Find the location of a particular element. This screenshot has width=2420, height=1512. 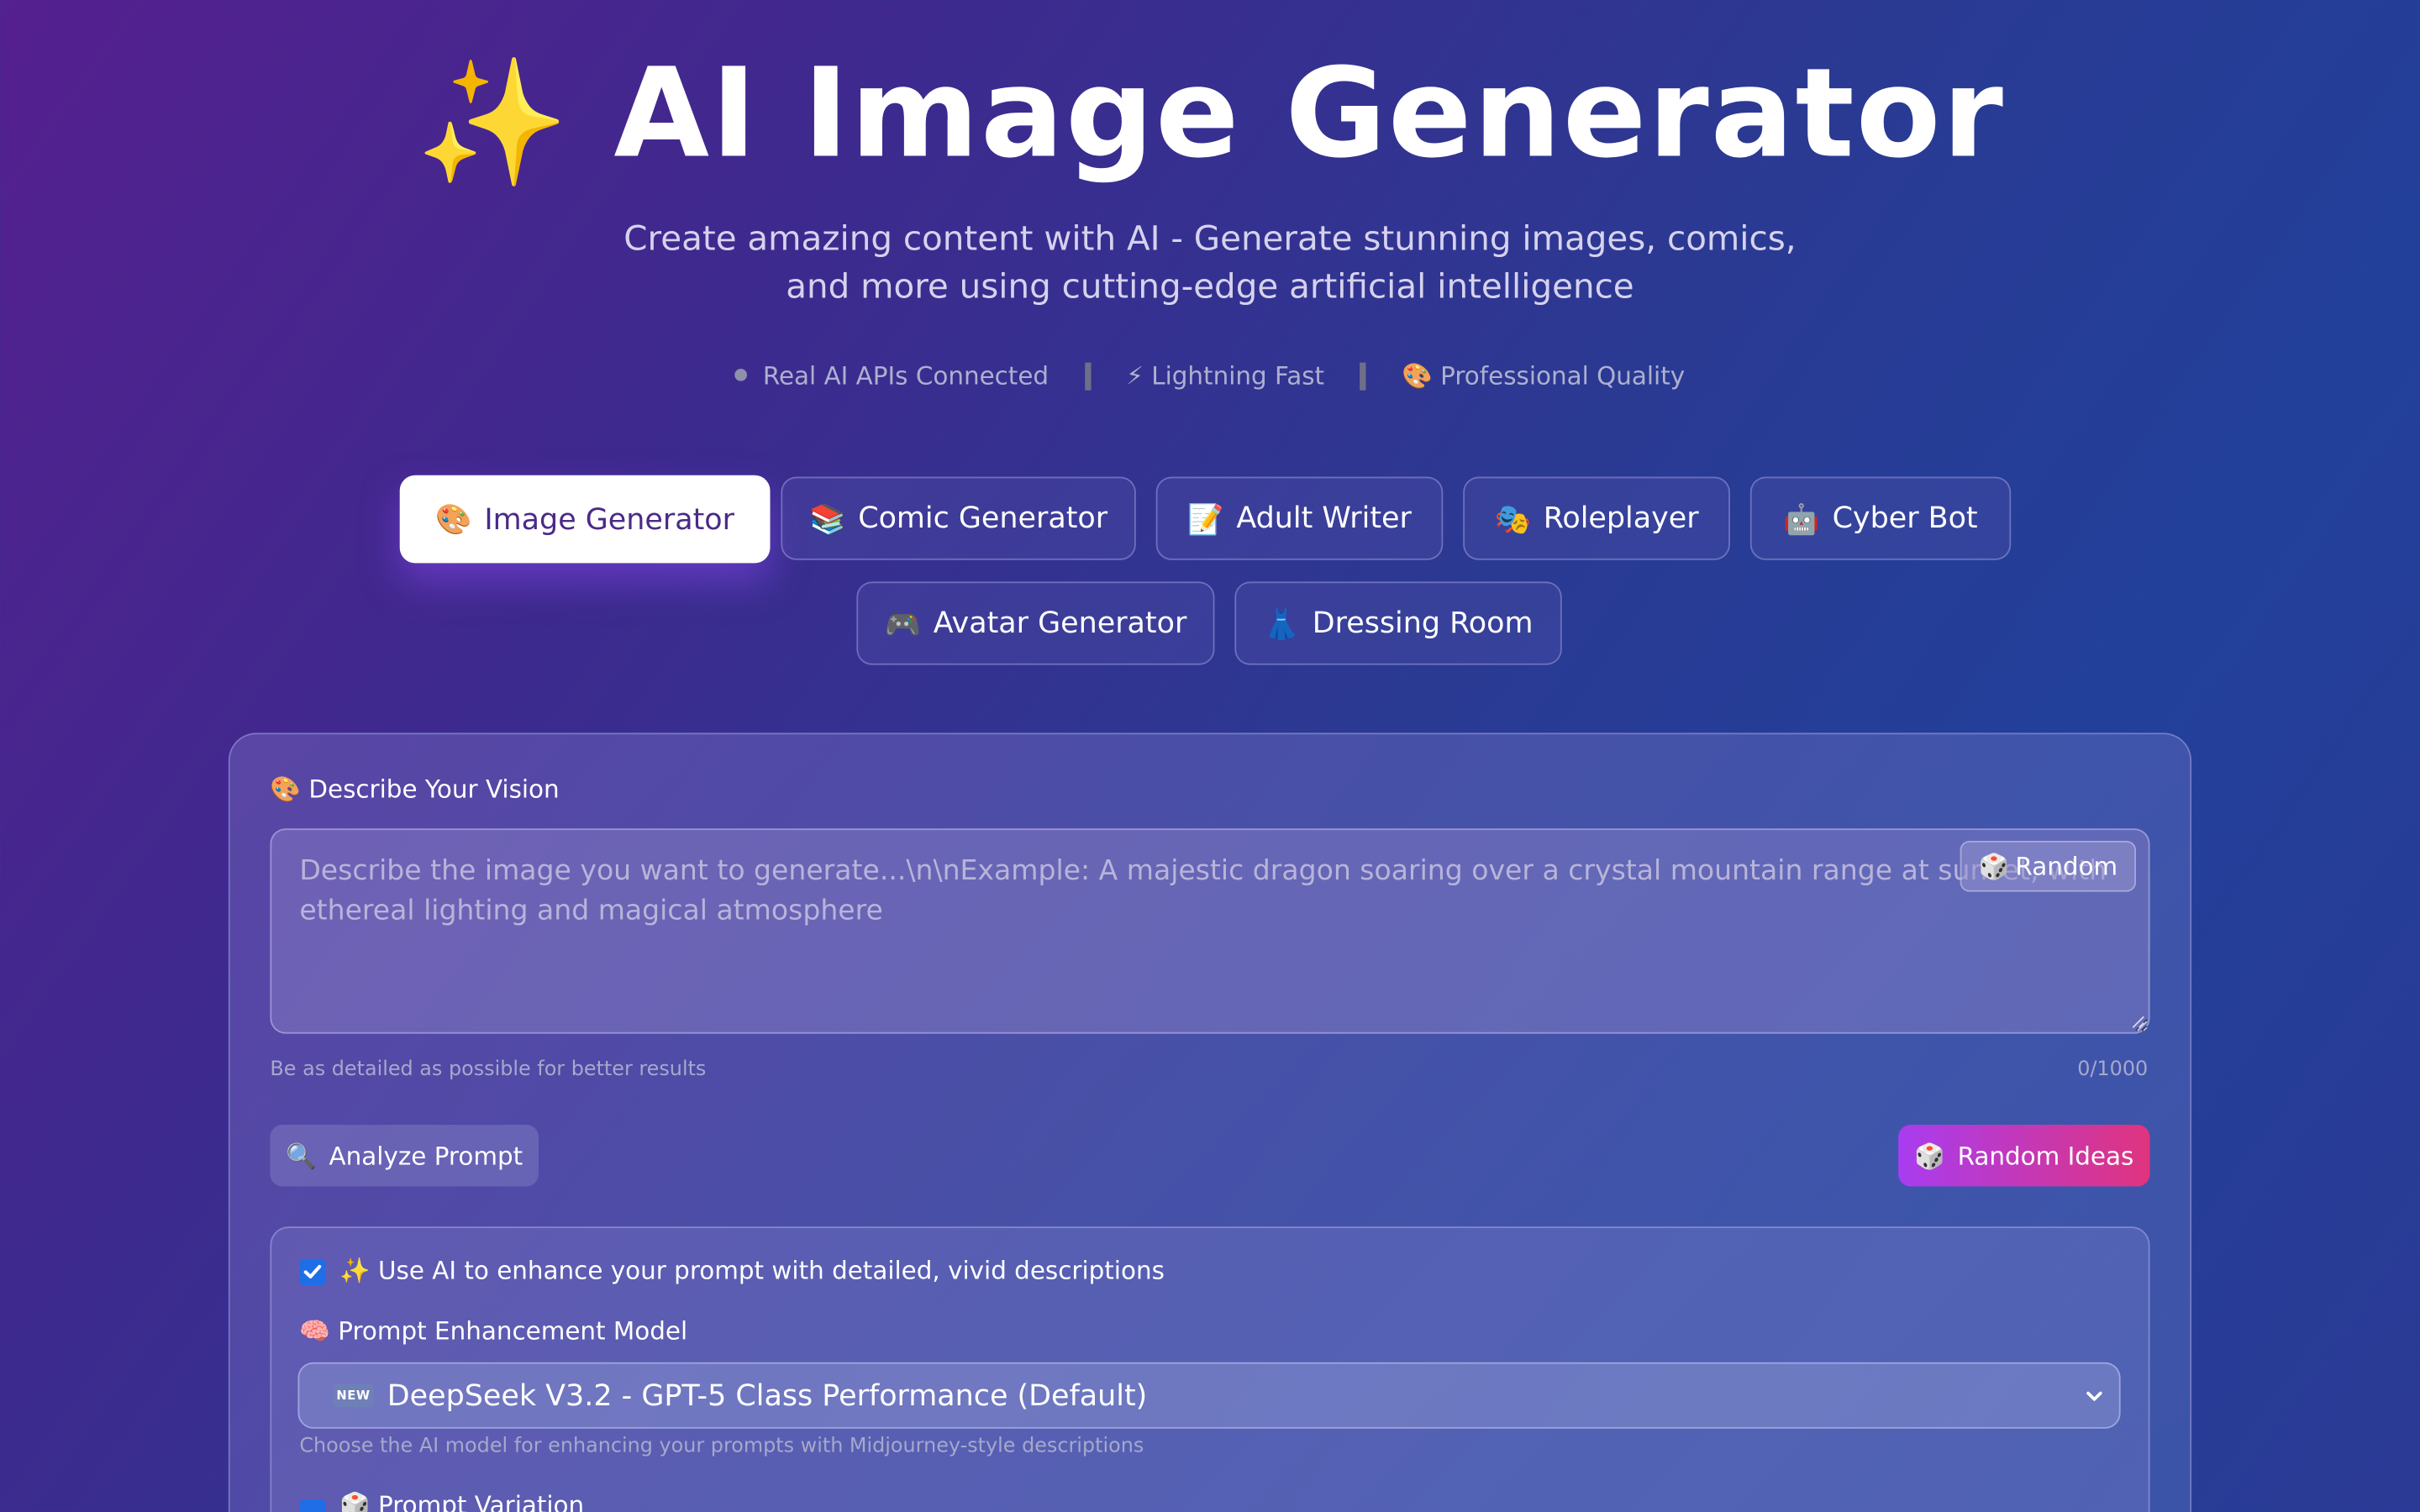

variation-label-text: Prompt Variation is located at coordinates (481, 1501).